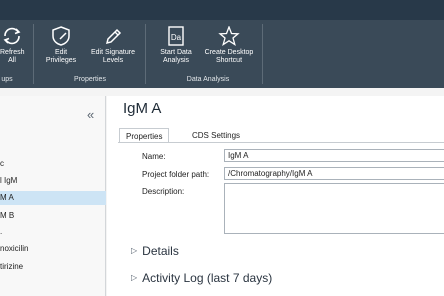  Describe the element at coordinates (61, 60) in the screenshot. I see `edit-privileges-label-2: Privileges` at that location.